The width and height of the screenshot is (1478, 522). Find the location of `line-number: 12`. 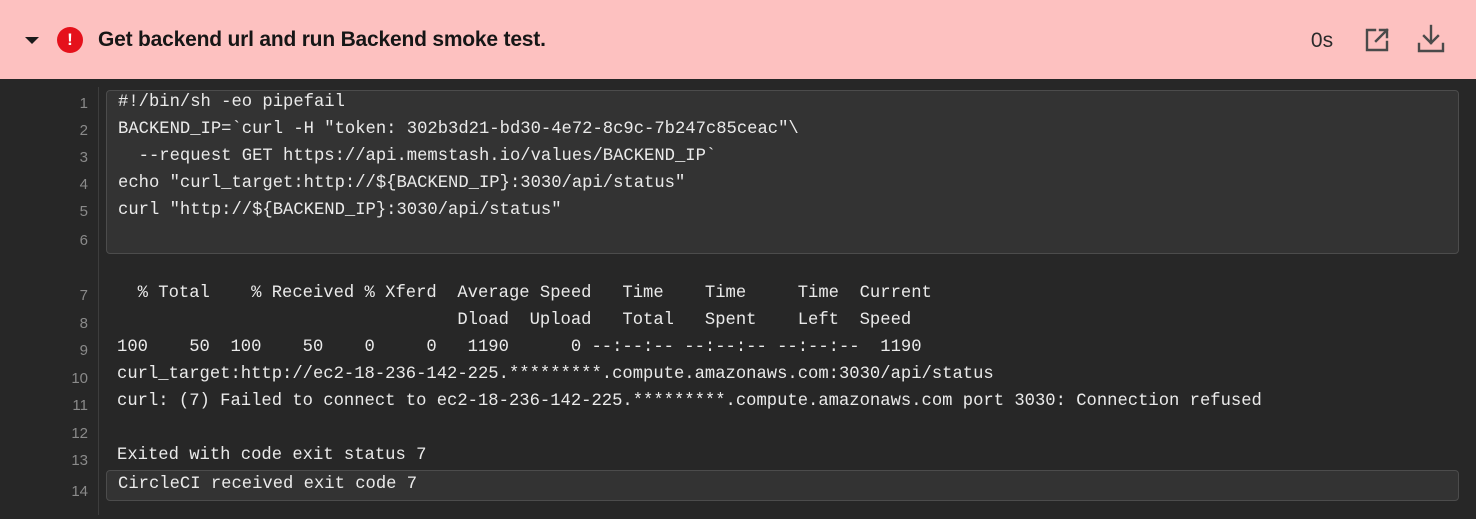

line-number: 12 is located at coordinates (79, 433).